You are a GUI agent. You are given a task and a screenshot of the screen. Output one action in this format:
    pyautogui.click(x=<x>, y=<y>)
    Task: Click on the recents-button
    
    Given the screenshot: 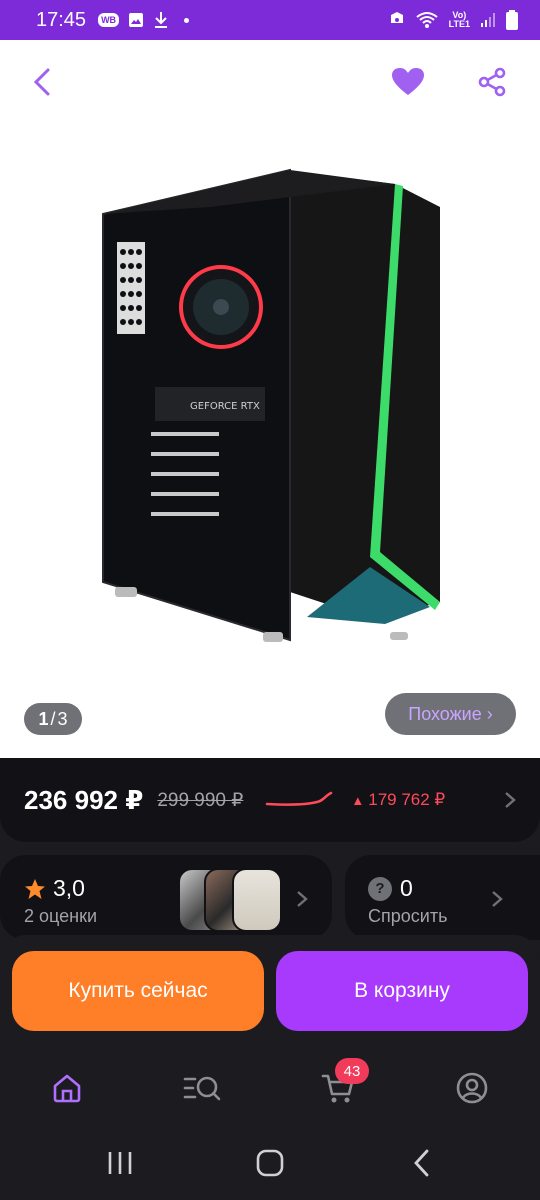 What is the action you would take?
    pyautogui.click(x=120, y=1163)
    